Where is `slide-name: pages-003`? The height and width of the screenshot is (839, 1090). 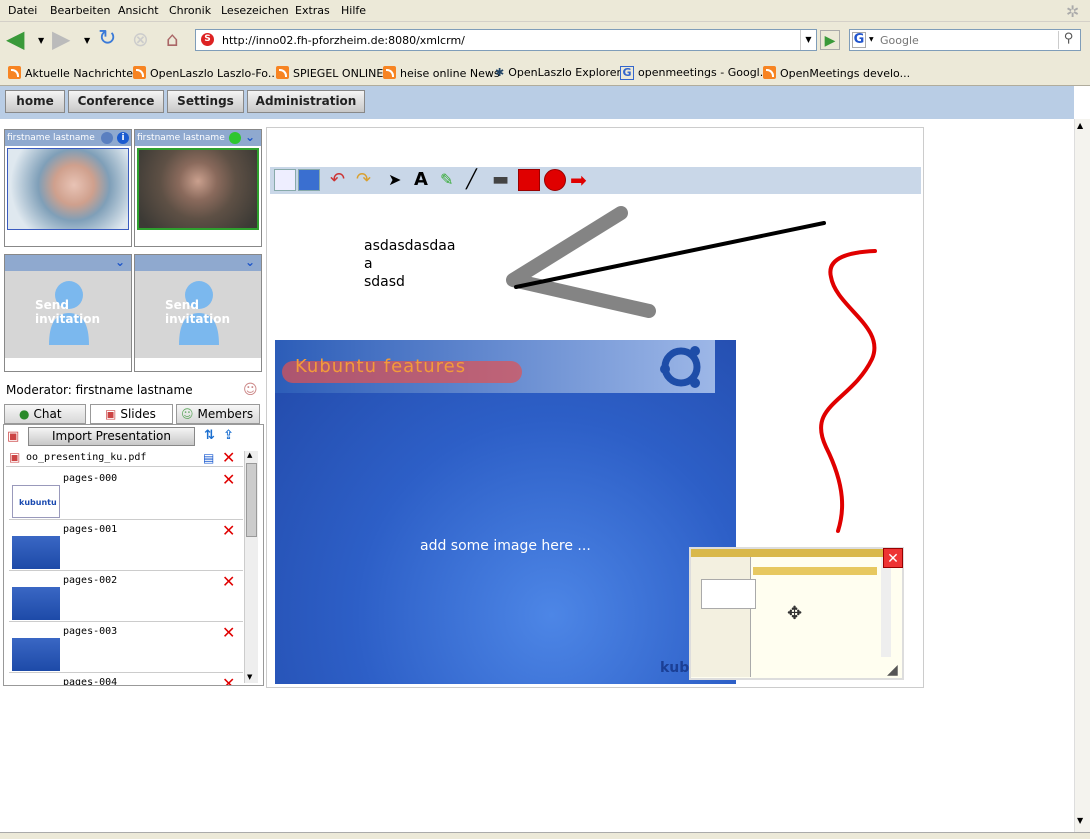 slide-name: pages-003 is located at coordinates (90, 631).